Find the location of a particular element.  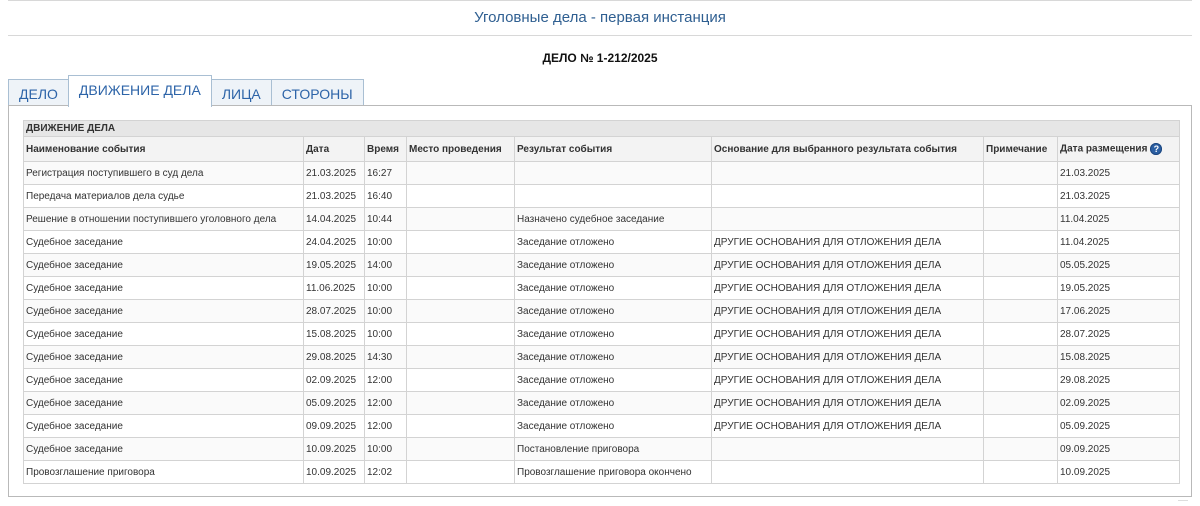

cell-publish-date: 28.07.2025 is located at coordinates (1118, 334).